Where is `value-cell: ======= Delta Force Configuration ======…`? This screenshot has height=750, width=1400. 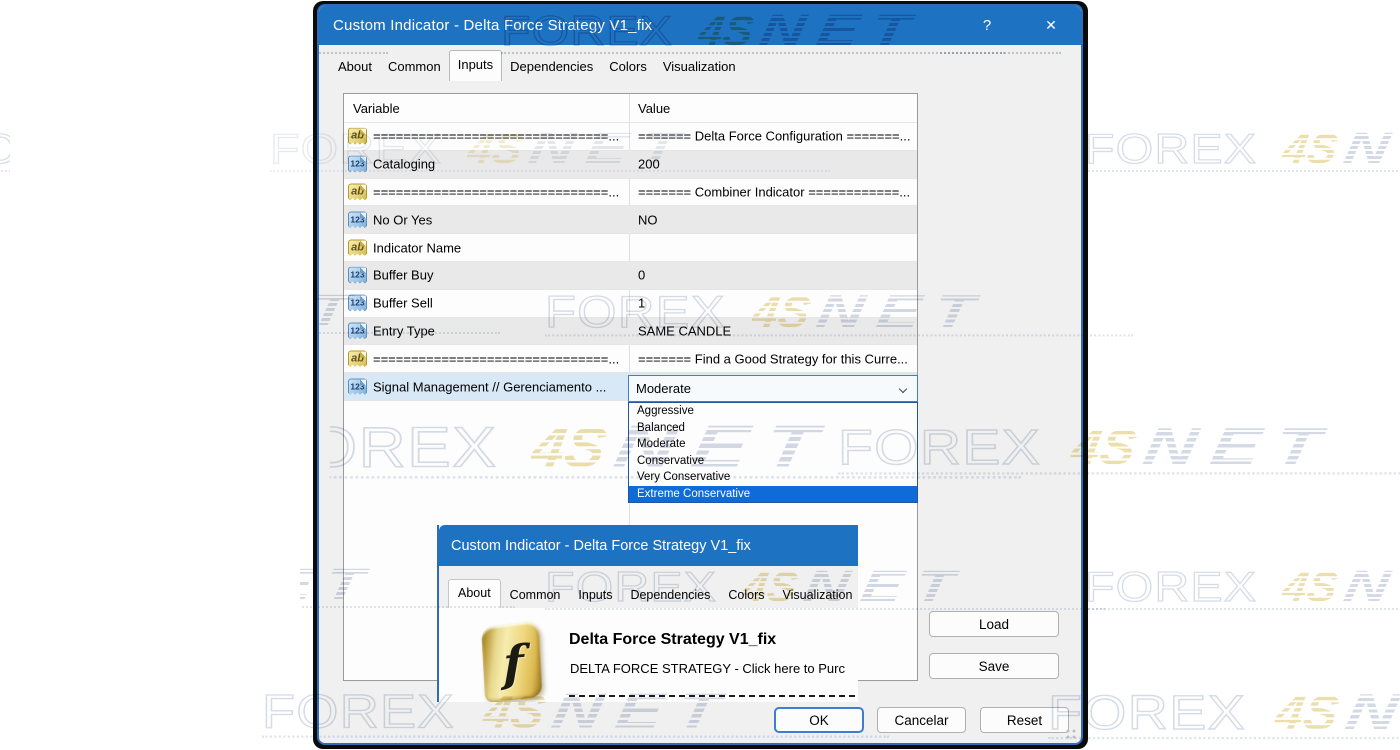 value-cell: ======= Delta Force Configuration ======… is located at coordinates (777, 136).